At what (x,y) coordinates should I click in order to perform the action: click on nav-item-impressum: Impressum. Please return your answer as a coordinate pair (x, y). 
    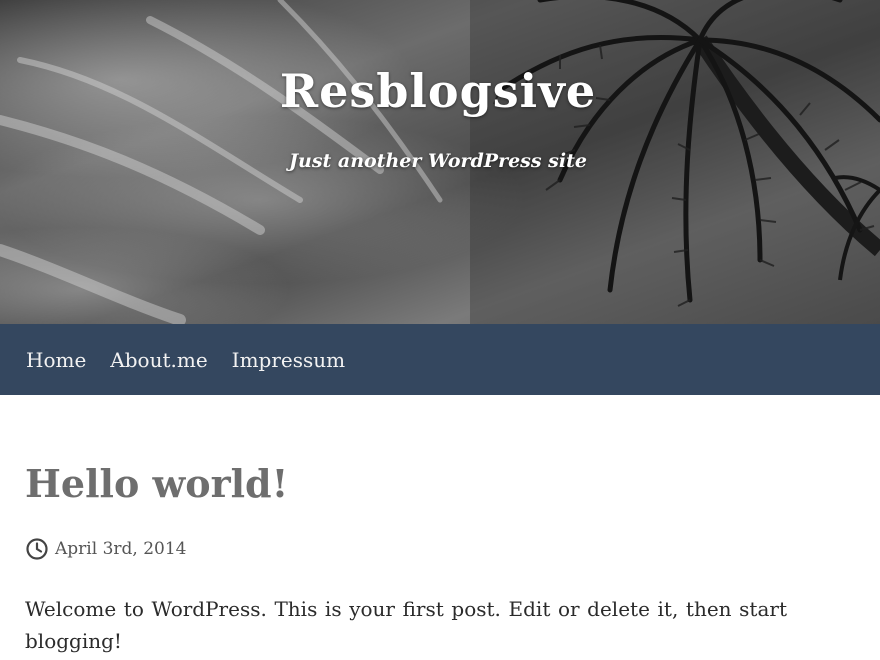
    Looking at the image, I should click on (288, 360).